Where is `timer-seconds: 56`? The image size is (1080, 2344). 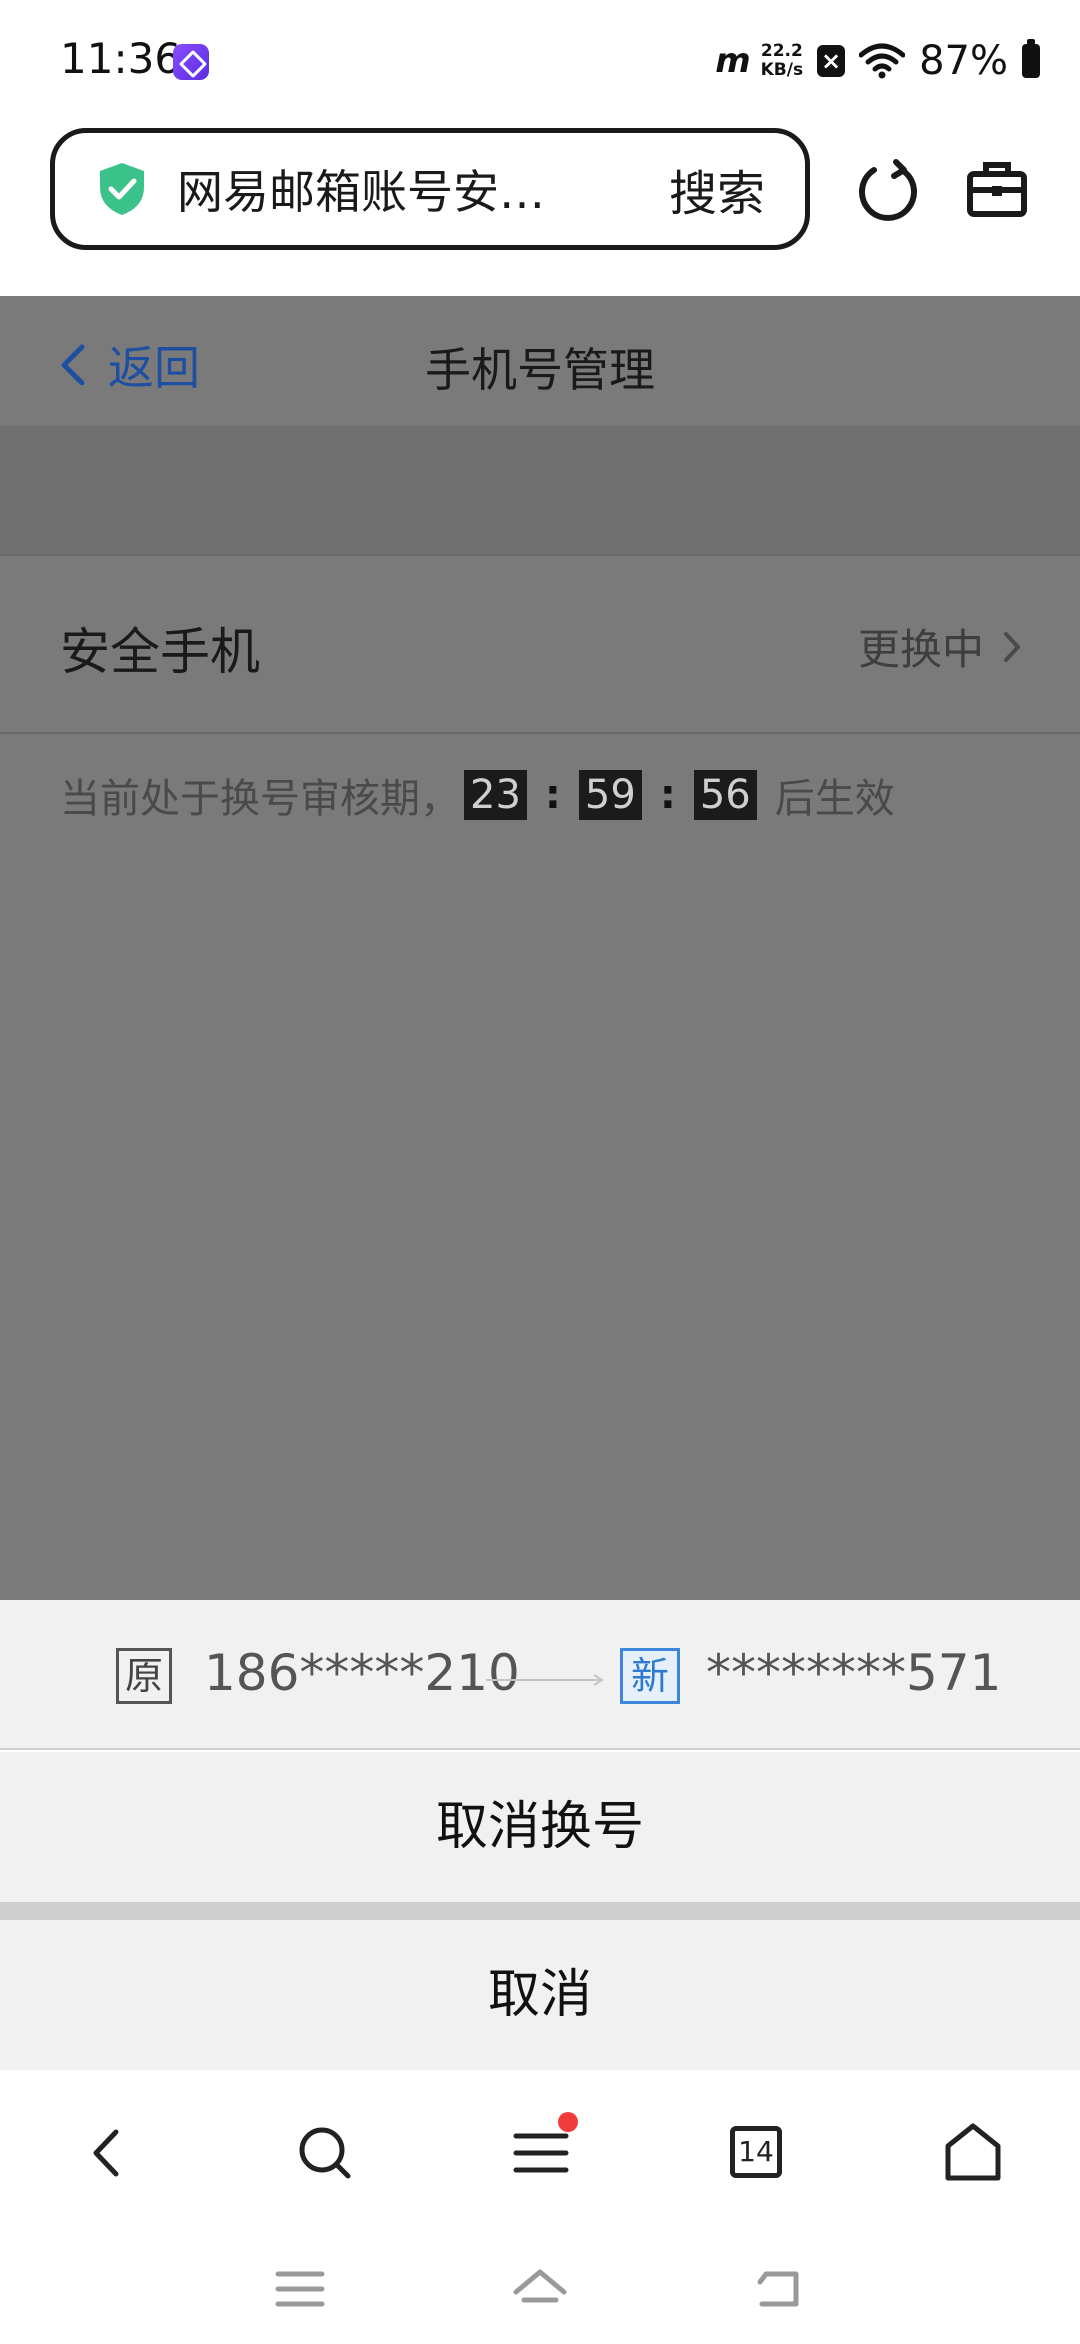
timer-seconds: 56 is located at coordinates (725, 795).